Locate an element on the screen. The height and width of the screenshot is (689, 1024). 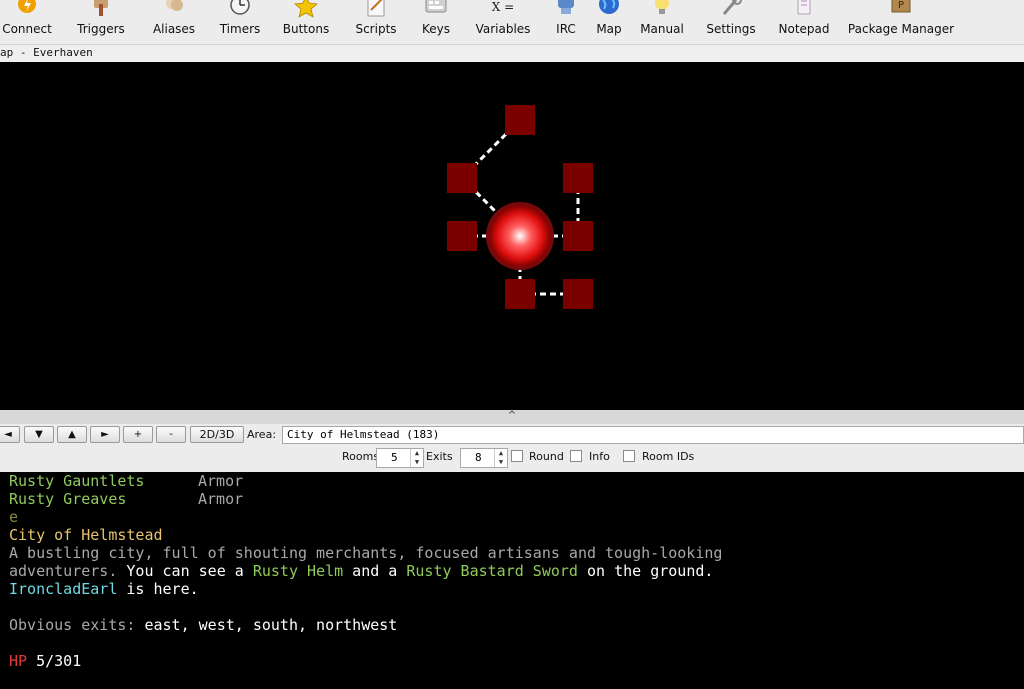
zoom-in-glyph: + is located at coordinates (138, 434).